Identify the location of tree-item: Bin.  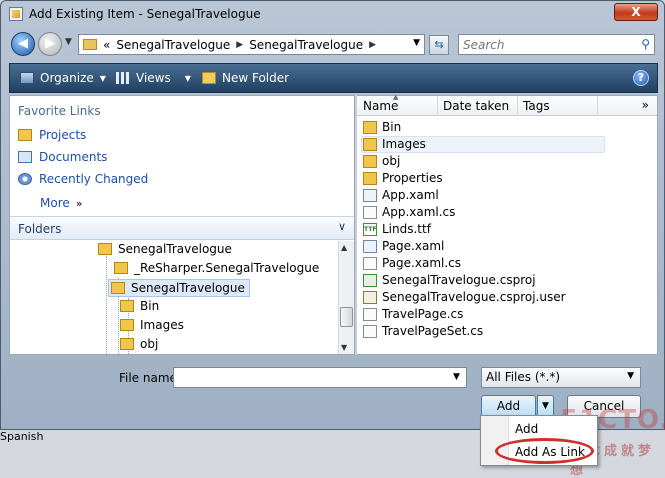
(139, 306).